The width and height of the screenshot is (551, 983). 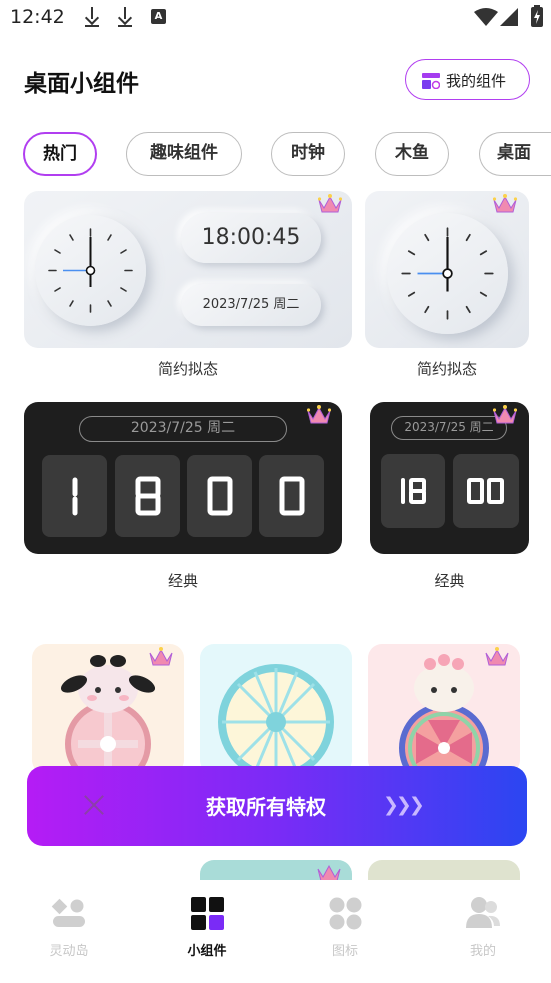 I want to click on nav-item-profile: 我的, so click(x=483, y=925).